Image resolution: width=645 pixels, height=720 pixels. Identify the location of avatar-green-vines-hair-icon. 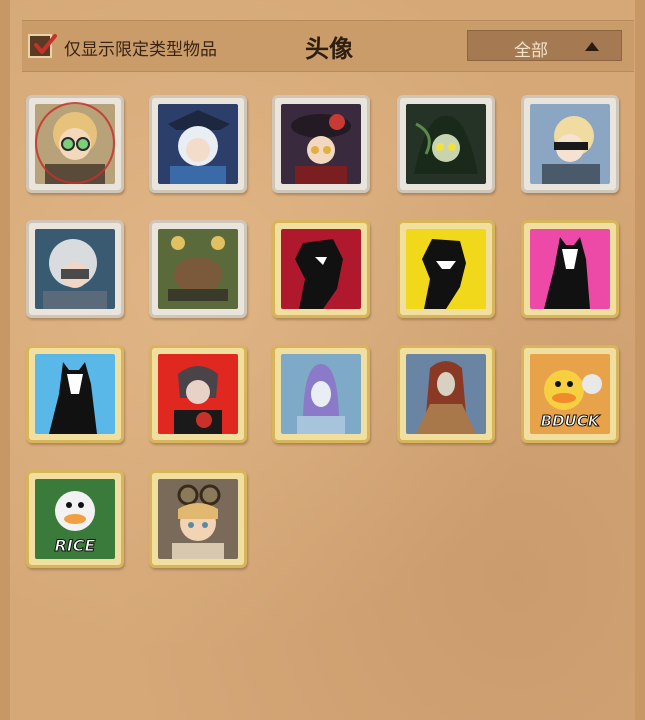
(446, 144).